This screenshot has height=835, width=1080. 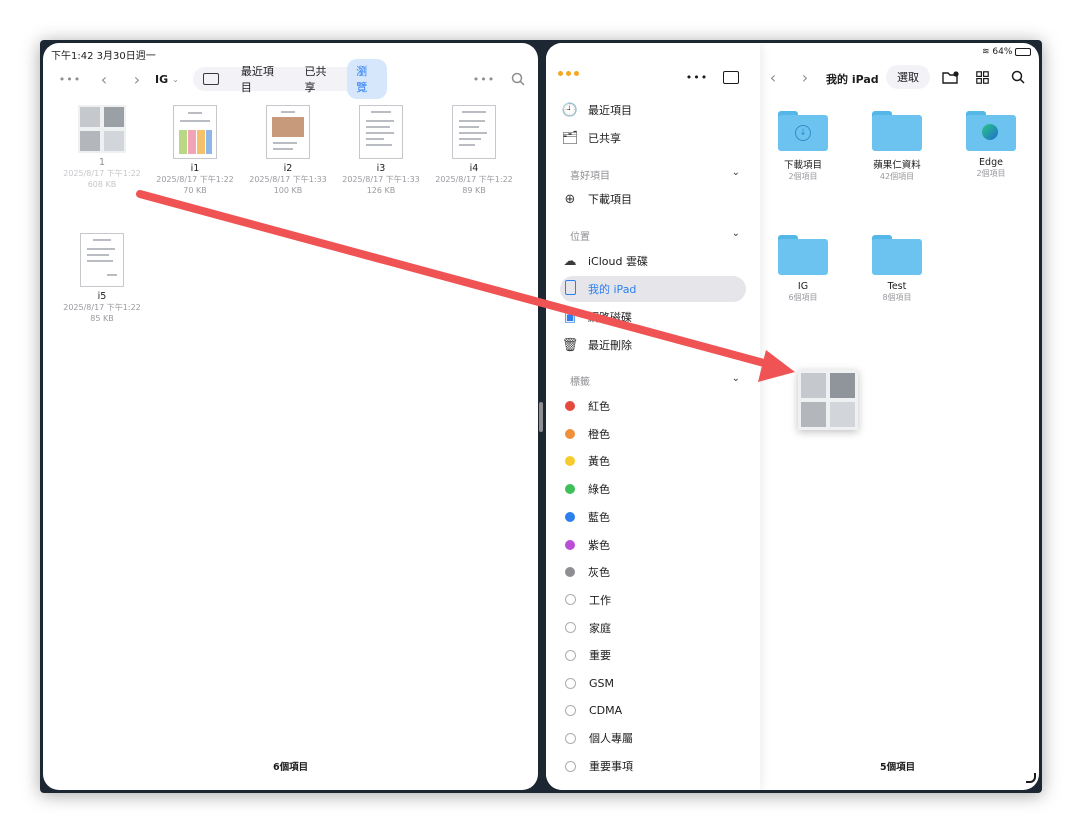 What do you see at coordinates (465, 286) in the screenshot?
I see `drag-arrow-icon` at bounding box center [465, 286].